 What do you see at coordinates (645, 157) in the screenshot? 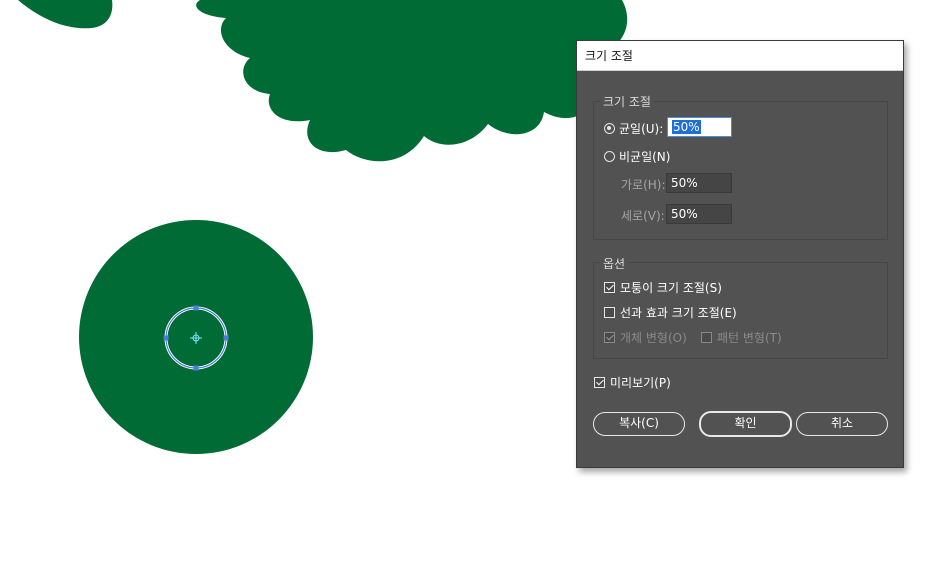
I see `nonuniform-label: 비균일(N)` at bounding box center [645, 157].